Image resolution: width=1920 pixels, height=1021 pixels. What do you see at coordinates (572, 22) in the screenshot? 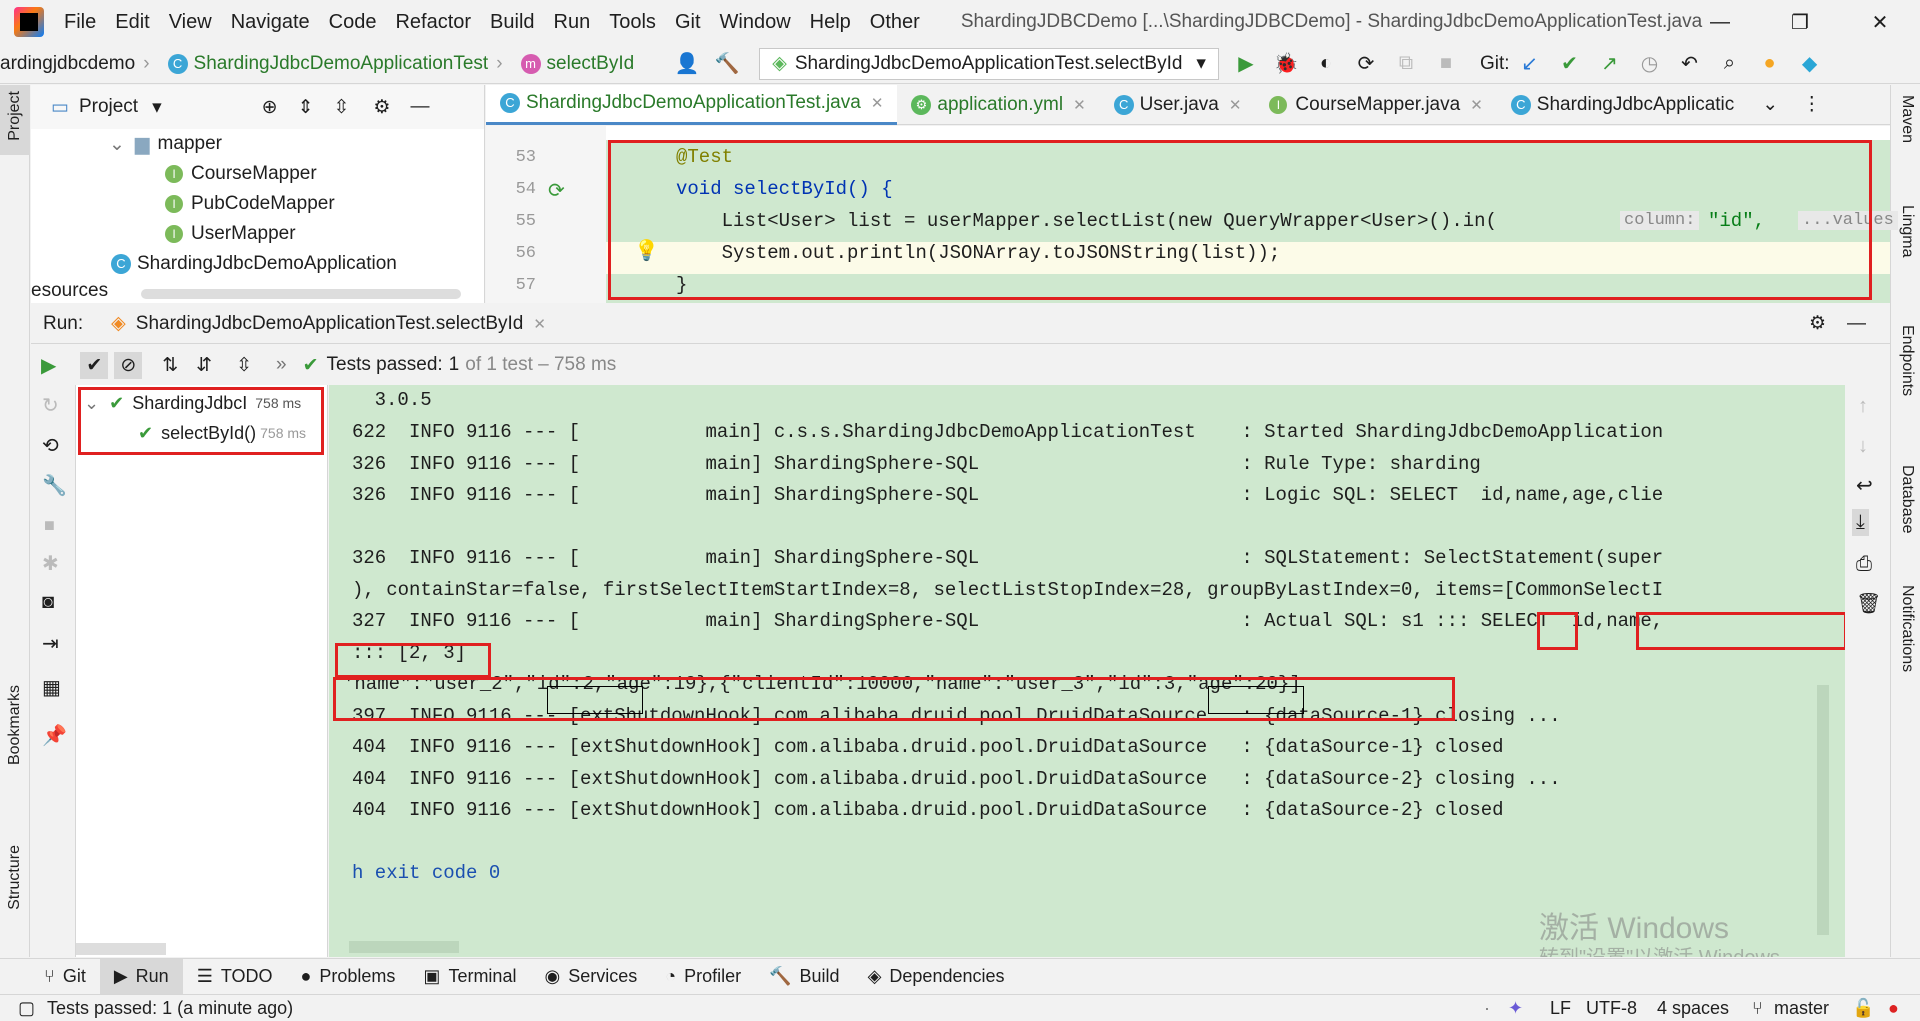
I see `menu-run: Run` at bounding box center [572, 22].